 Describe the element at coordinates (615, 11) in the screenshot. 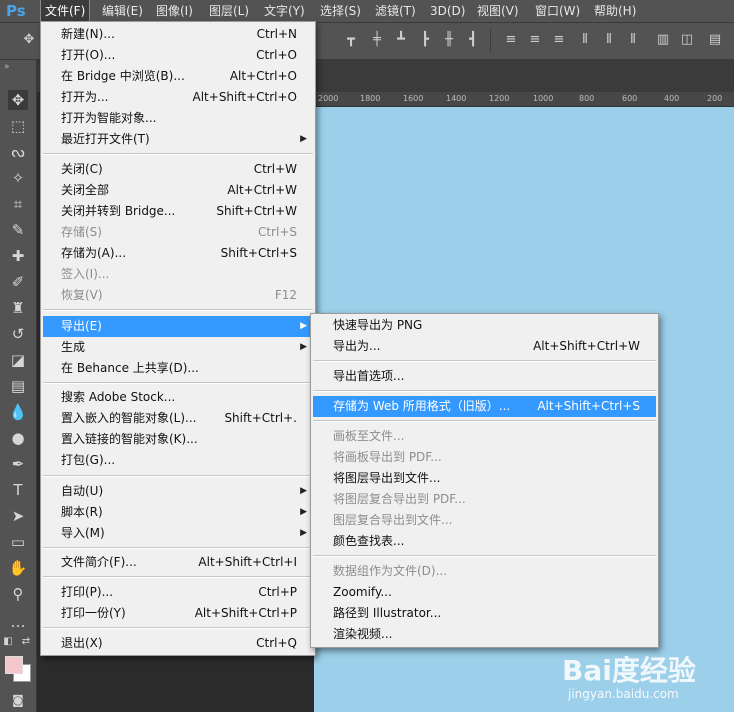

I see `menu-help: 帮助(H)` at that location.